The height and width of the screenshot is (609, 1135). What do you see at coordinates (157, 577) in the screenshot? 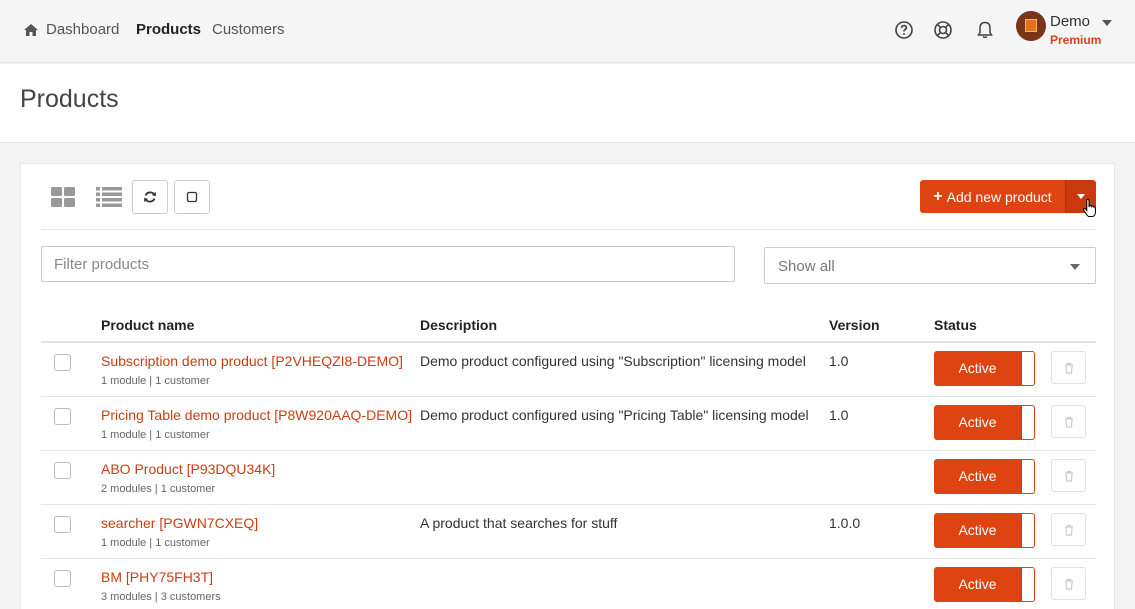
I see `product-name-link: BM [PHY75FH3T]` at bounding box center [157, 577].